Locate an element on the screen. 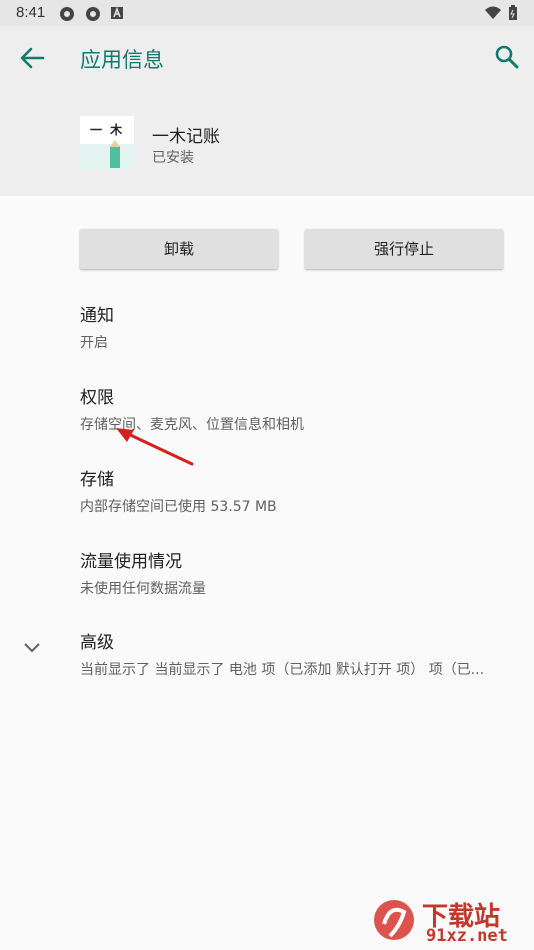  settings-item-title: 权限 is located at coordinates (97, 398).